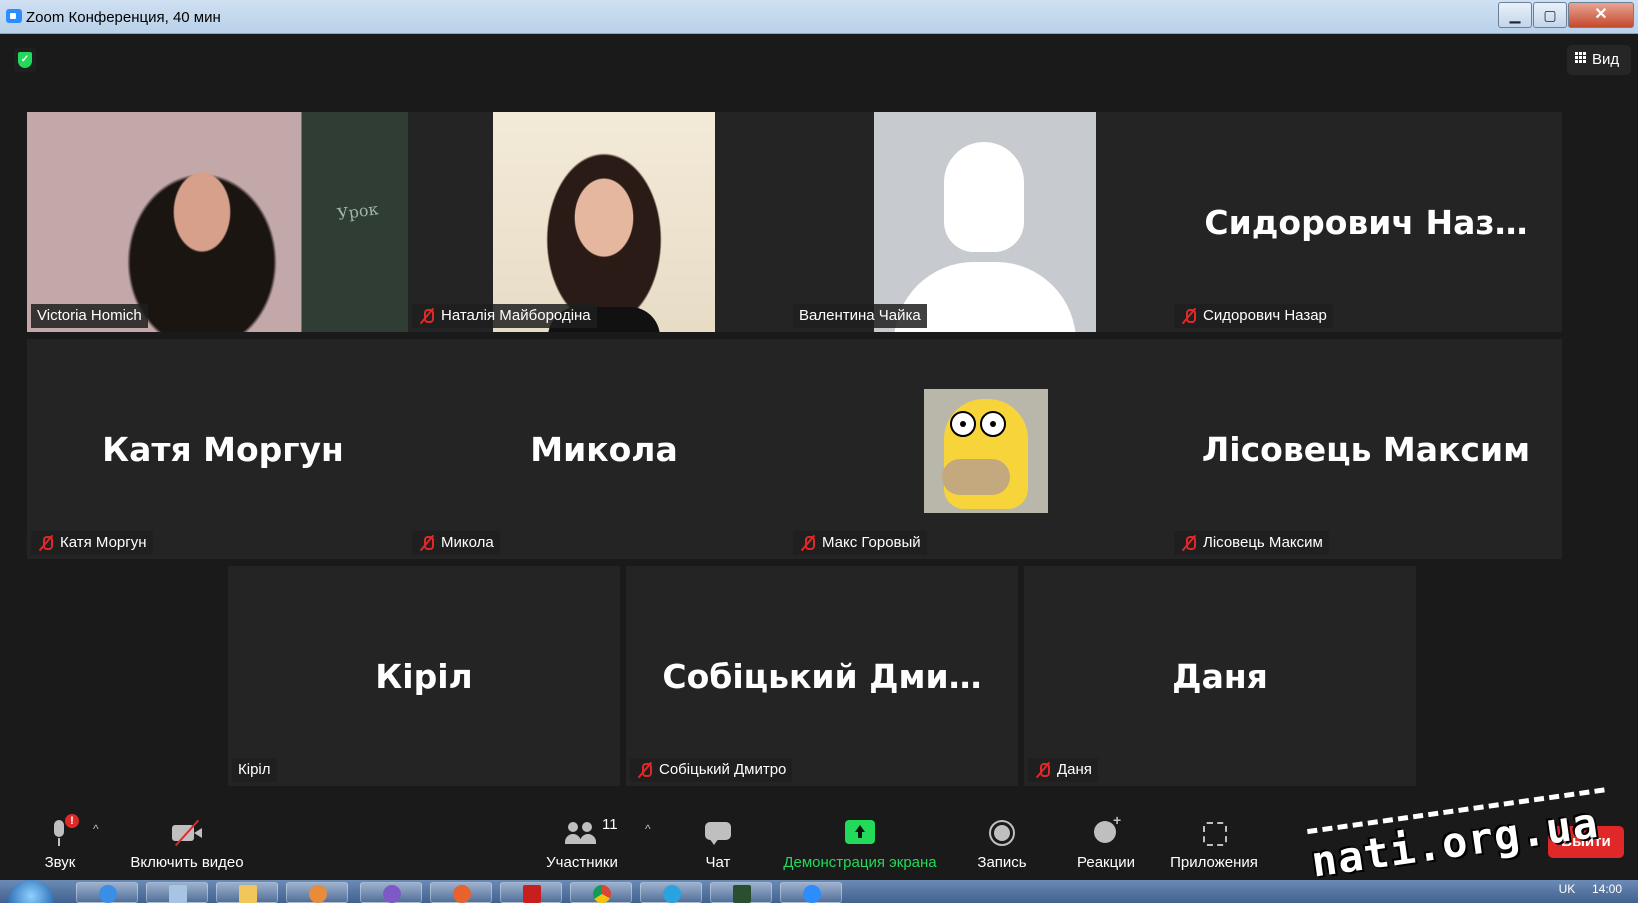 The height and width of the screenshot is (903, 1638). I want to click on participant-photo, so click(604, 222).